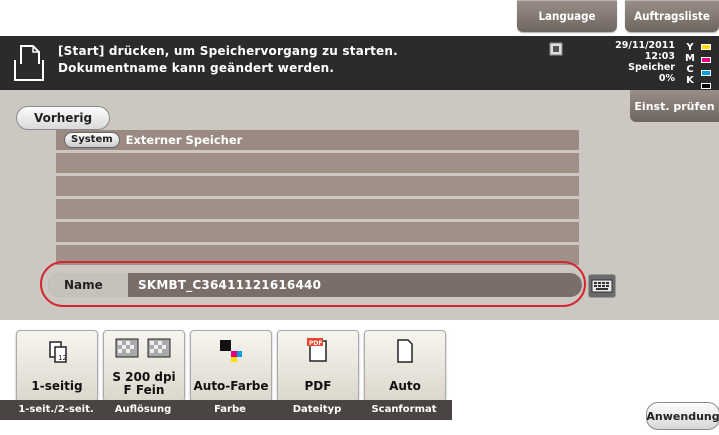 The image size is (719, 435). I want to click on status-time: 12:03, so click(659, 56).